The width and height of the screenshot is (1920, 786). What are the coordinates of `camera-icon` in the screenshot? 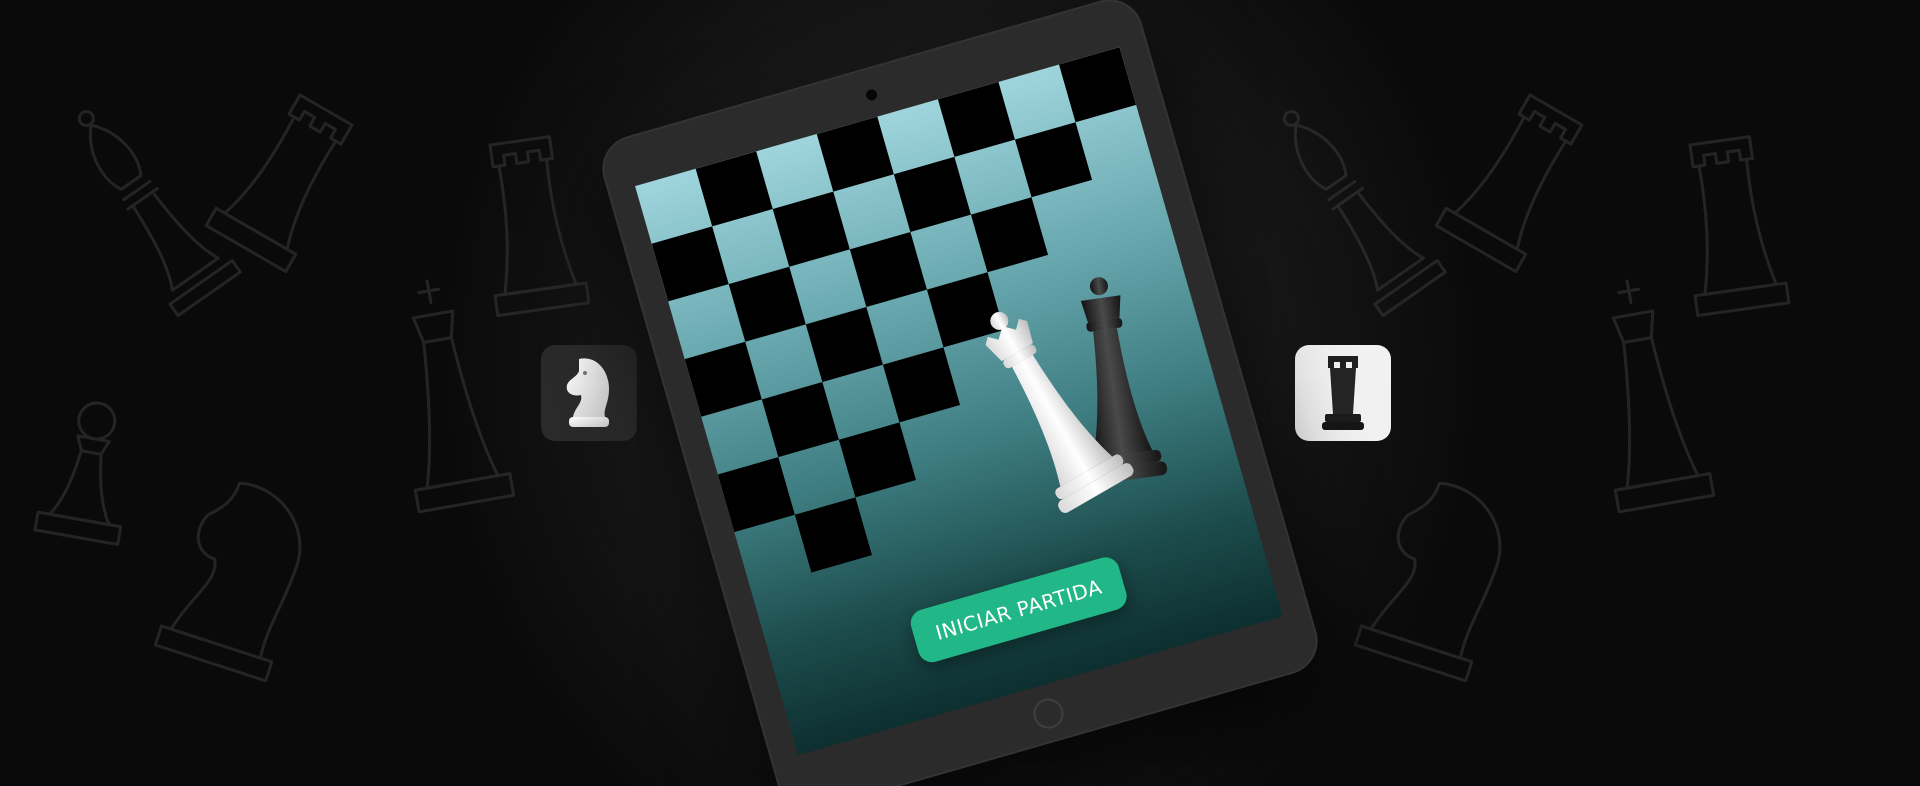 It's located at (871, 95).